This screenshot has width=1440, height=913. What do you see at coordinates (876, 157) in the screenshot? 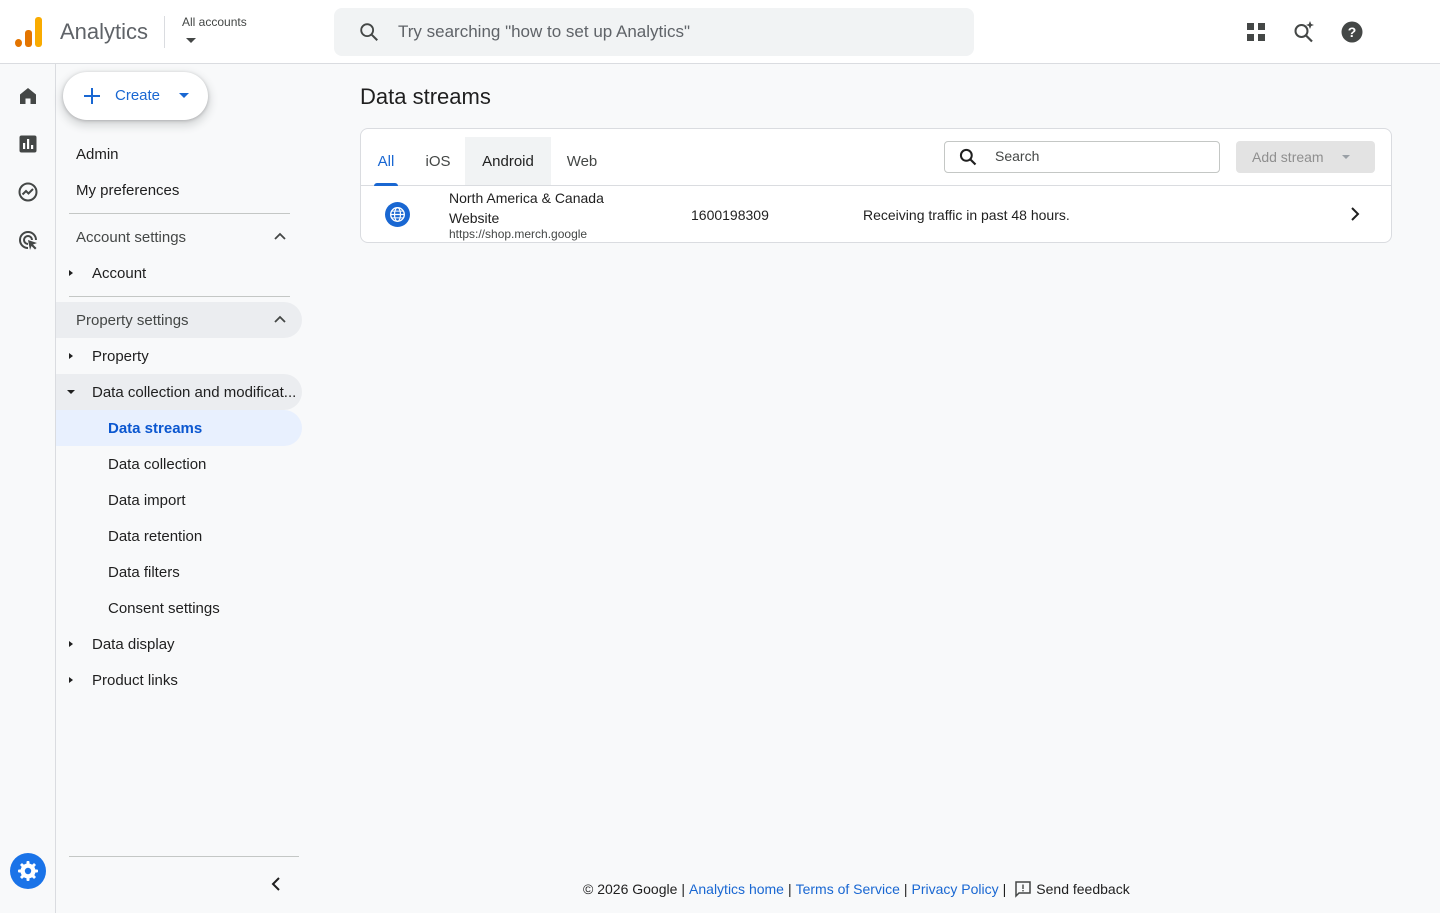
I see `platform-tabs: All iOS Android Web Add stream` at bounding box center [876, 157].